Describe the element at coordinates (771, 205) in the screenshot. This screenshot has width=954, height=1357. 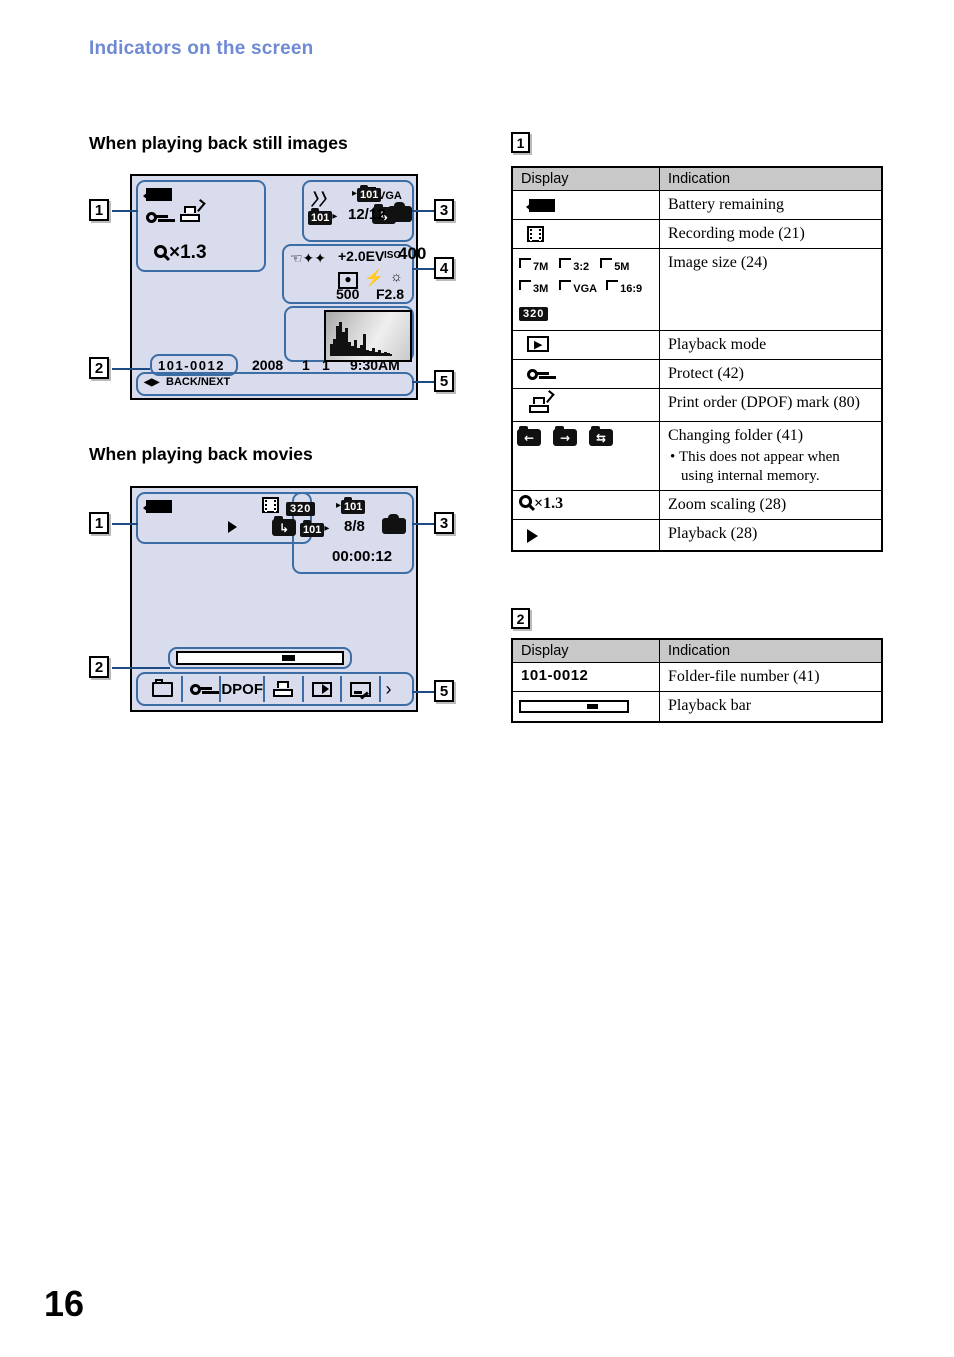
I see `cell-indication: Battery remaining` at that location.